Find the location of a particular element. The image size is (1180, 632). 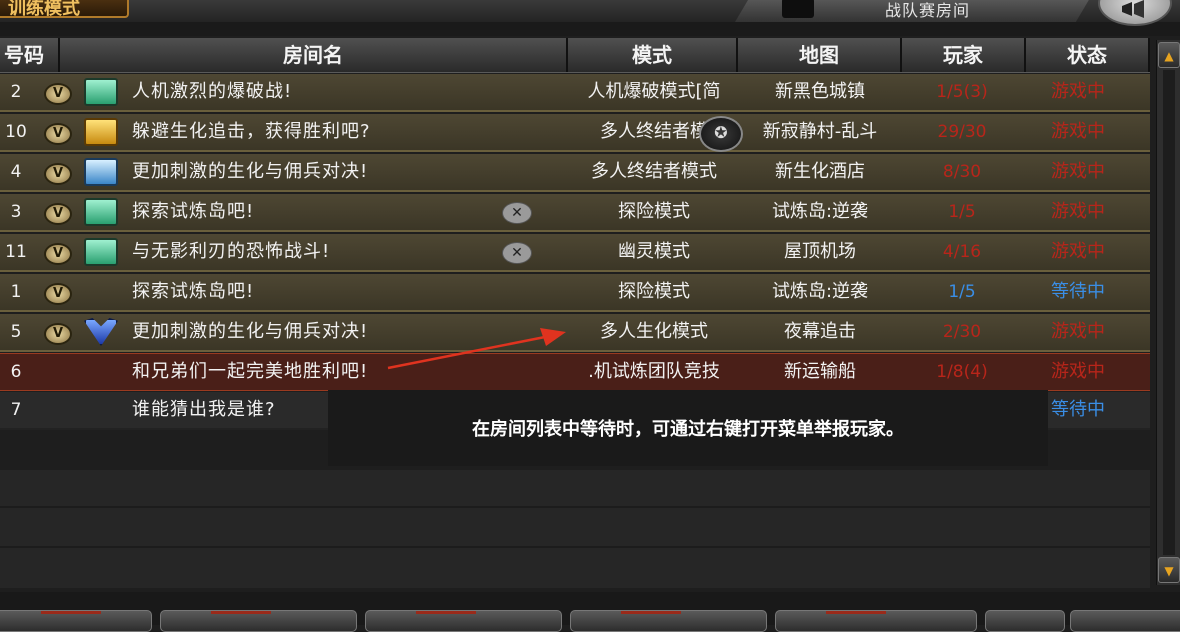

room-list-header: 号码 房间名 模式 地图 玩家 状态 is located at coordinates (575, 55).